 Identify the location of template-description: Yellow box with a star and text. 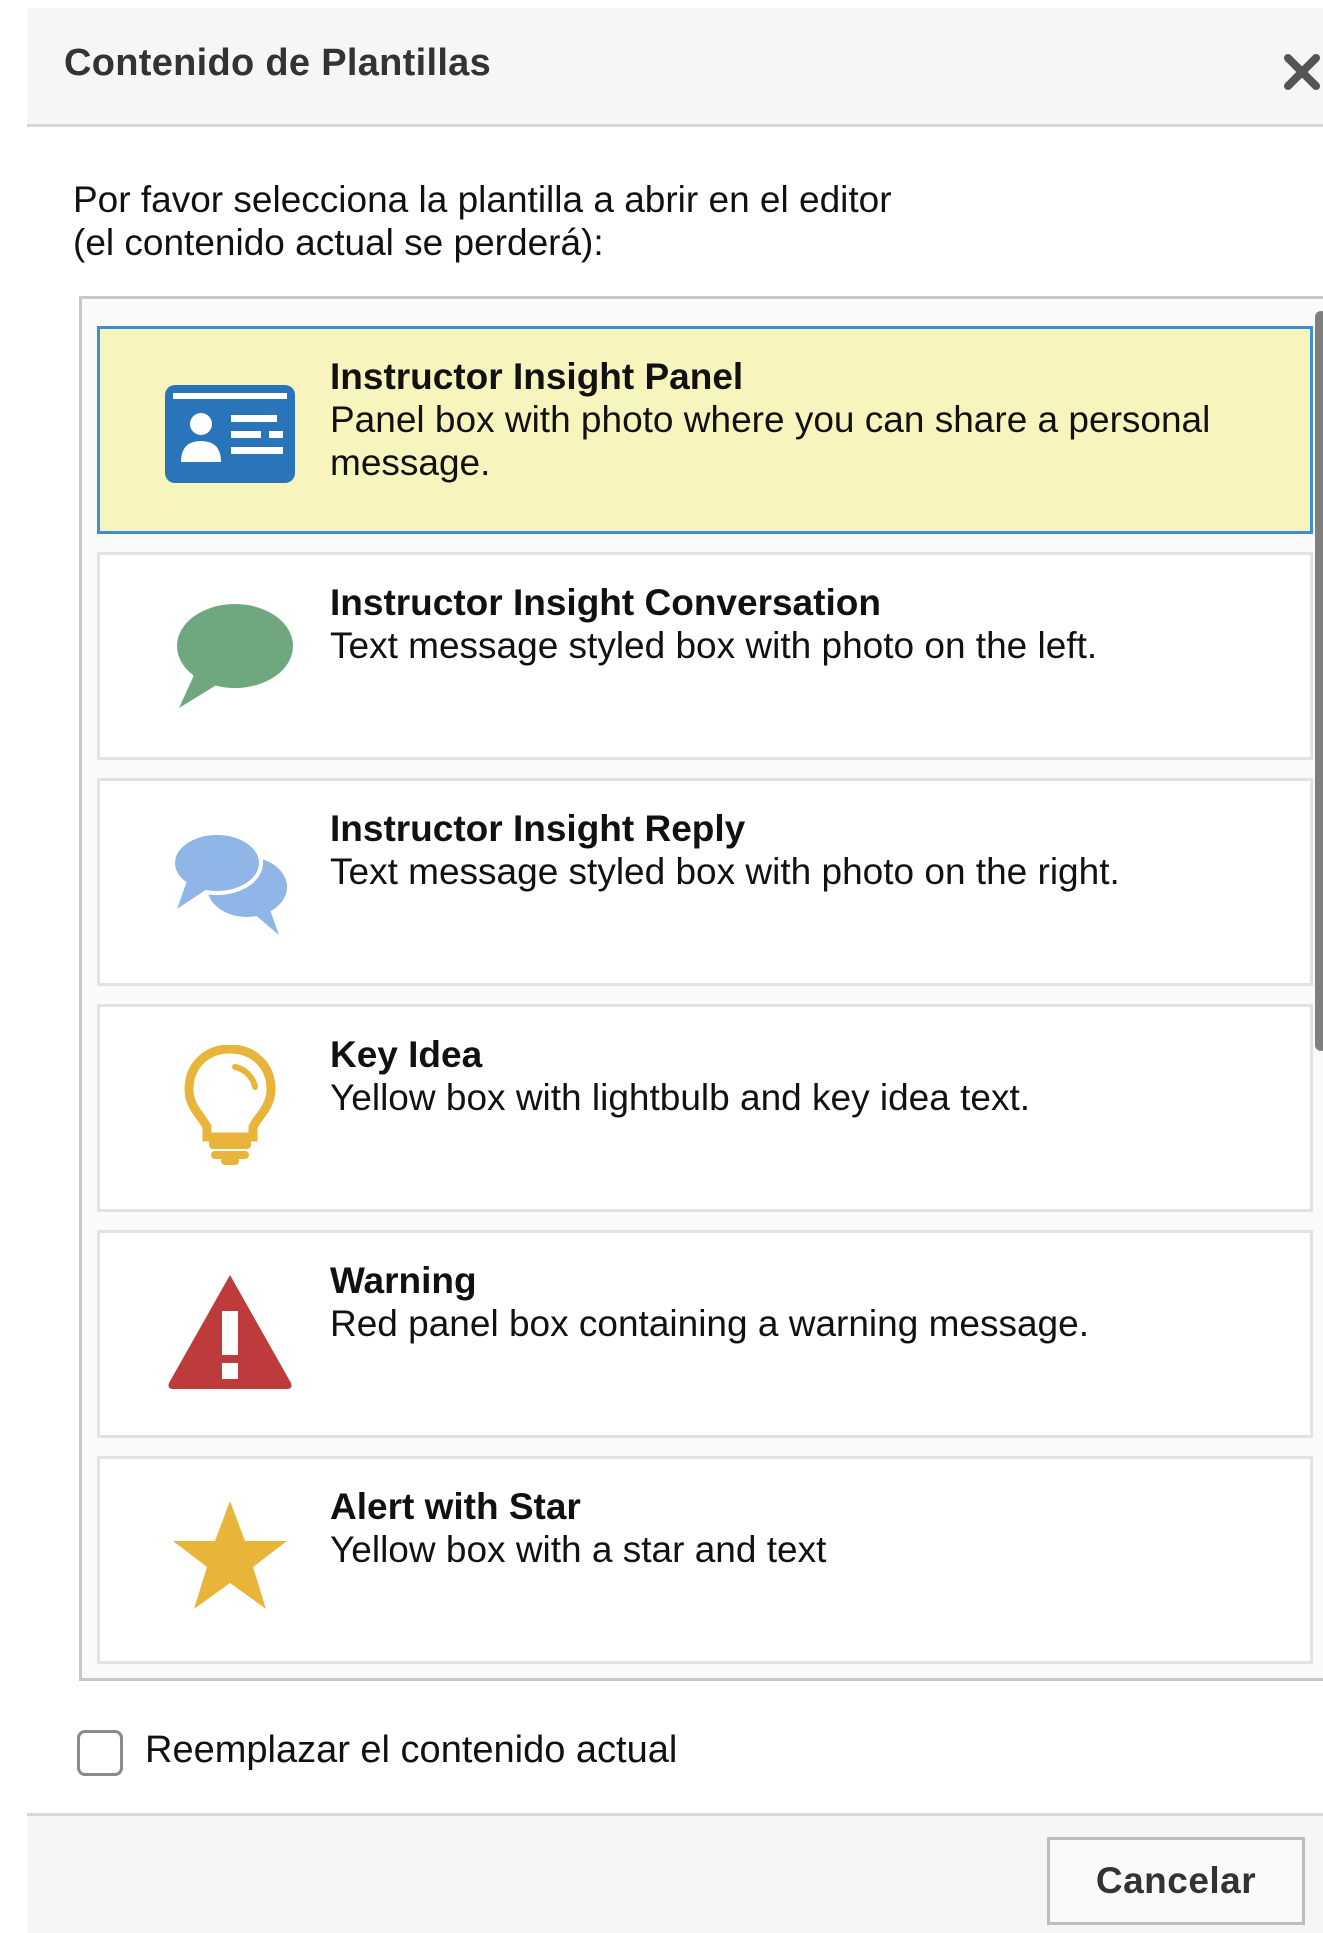
(578, 1549).